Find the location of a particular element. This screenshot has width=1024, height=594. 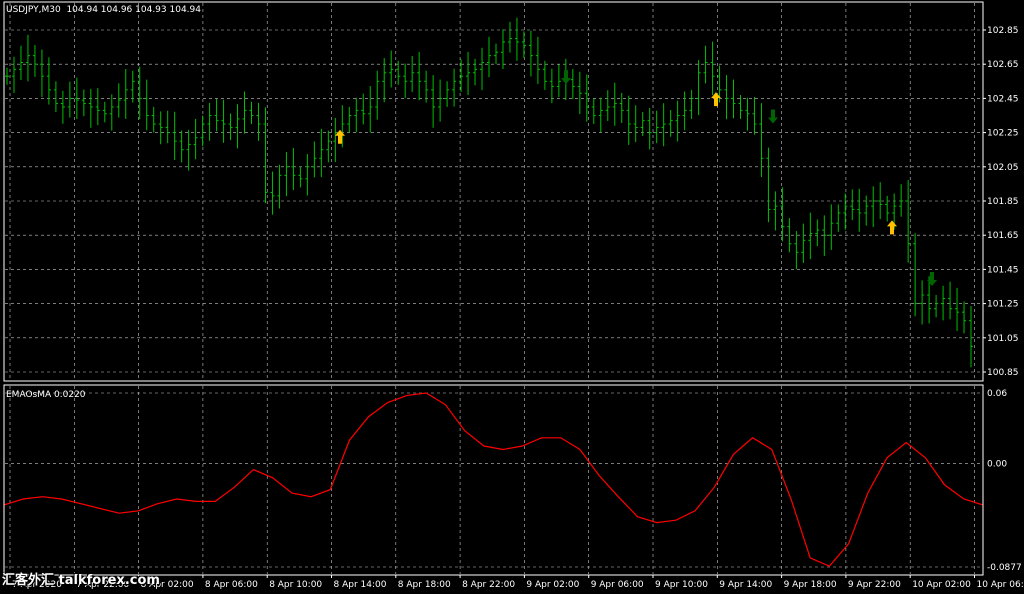

indicator-axis: 0.06 0.00 -0.0877 is located at coordinates (1004, 481).